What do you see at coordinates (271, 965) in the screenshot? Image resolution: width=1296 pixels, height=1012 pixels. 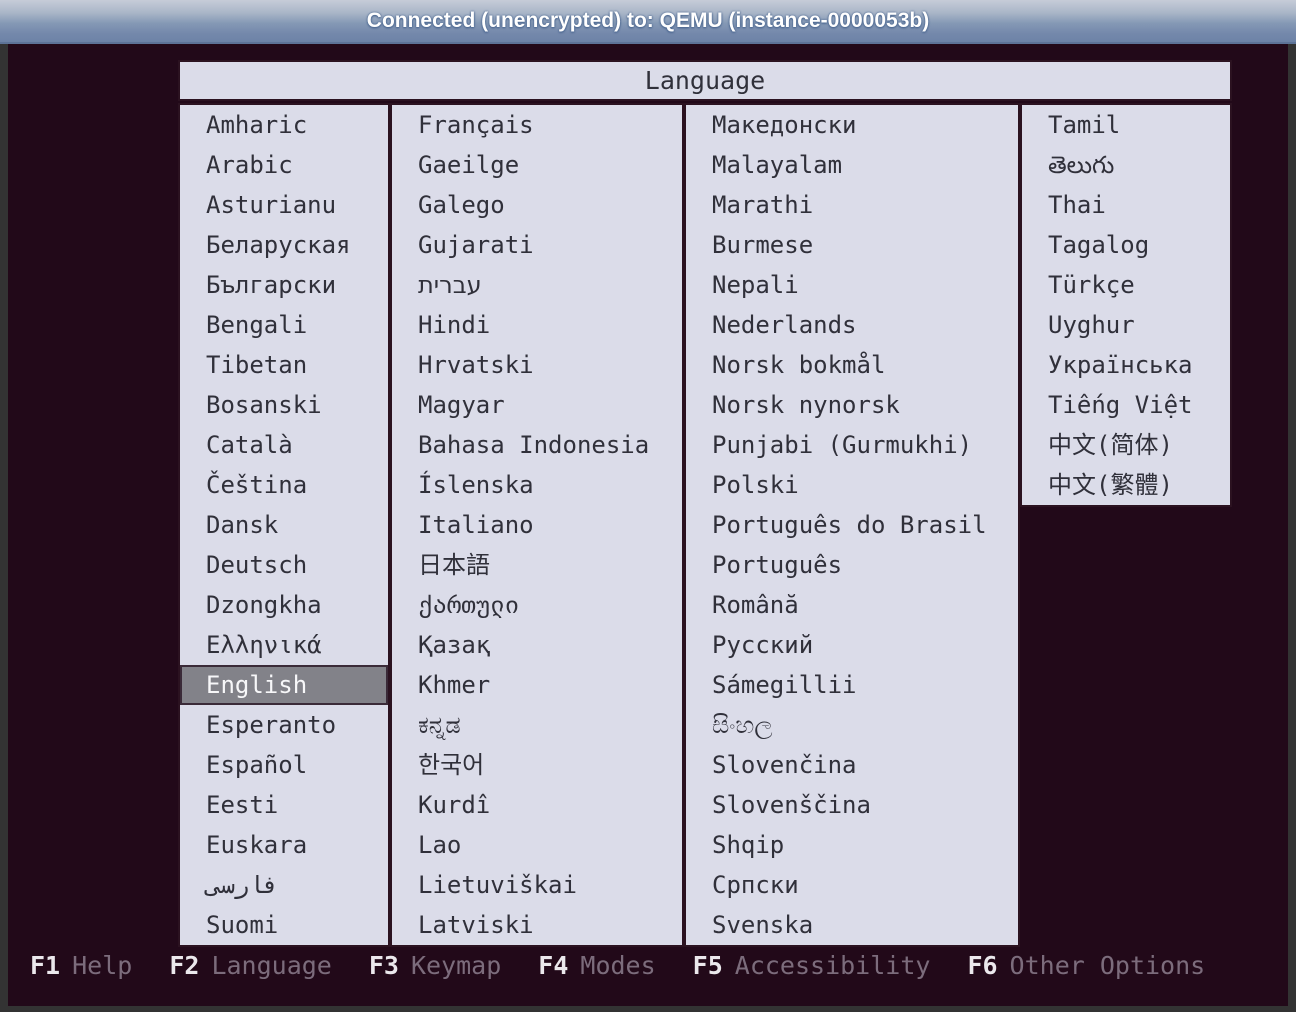 I see `function-key-action: Language` at bounding box center [271, 965].